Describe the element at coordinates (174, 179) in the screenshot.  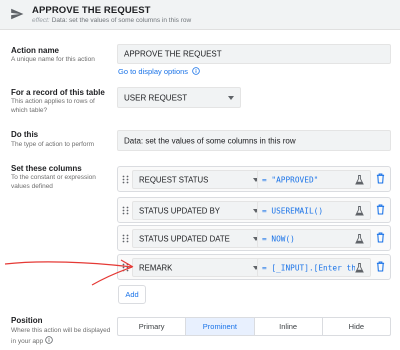
I see `column-select-value: REQUEST STATUS` at that location.